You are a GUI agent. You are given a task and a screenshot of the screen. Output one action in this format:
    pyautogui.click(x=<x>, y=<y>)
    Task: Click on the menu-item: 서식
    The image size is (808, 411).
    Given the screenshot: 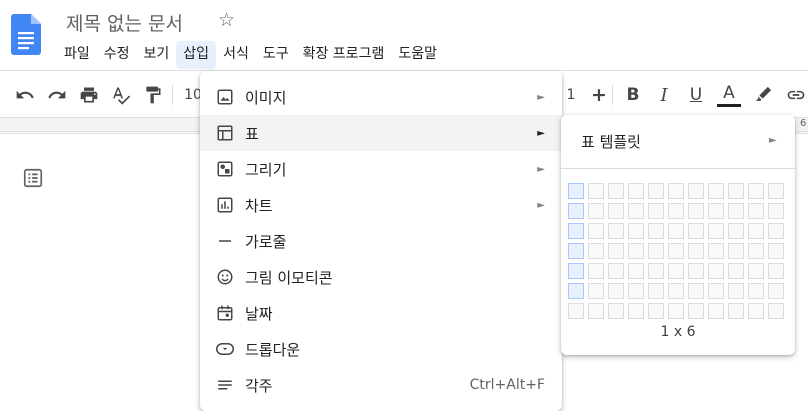 What is the action you would take?
    pyautogui.click(x=236, y=55)
    